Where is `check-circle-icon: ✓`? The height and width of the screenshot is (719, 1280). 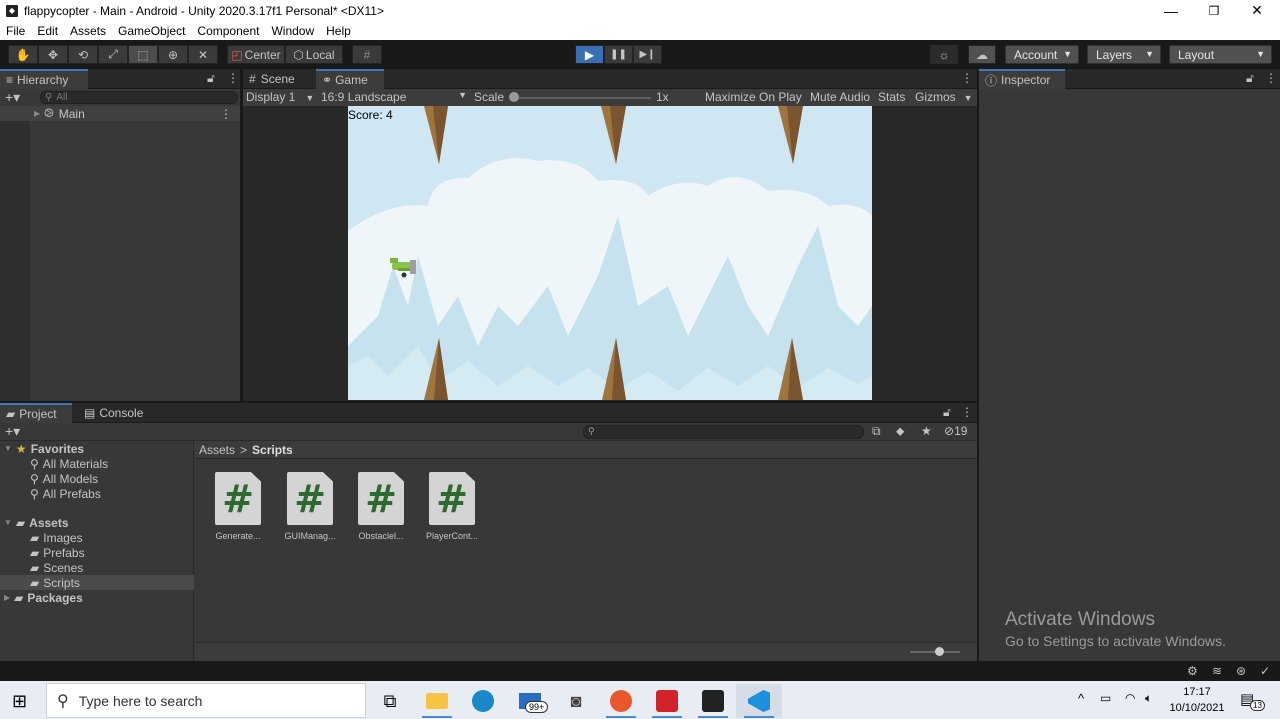 check-circle-icon: ✓ is located at coordinates (1265, 671).